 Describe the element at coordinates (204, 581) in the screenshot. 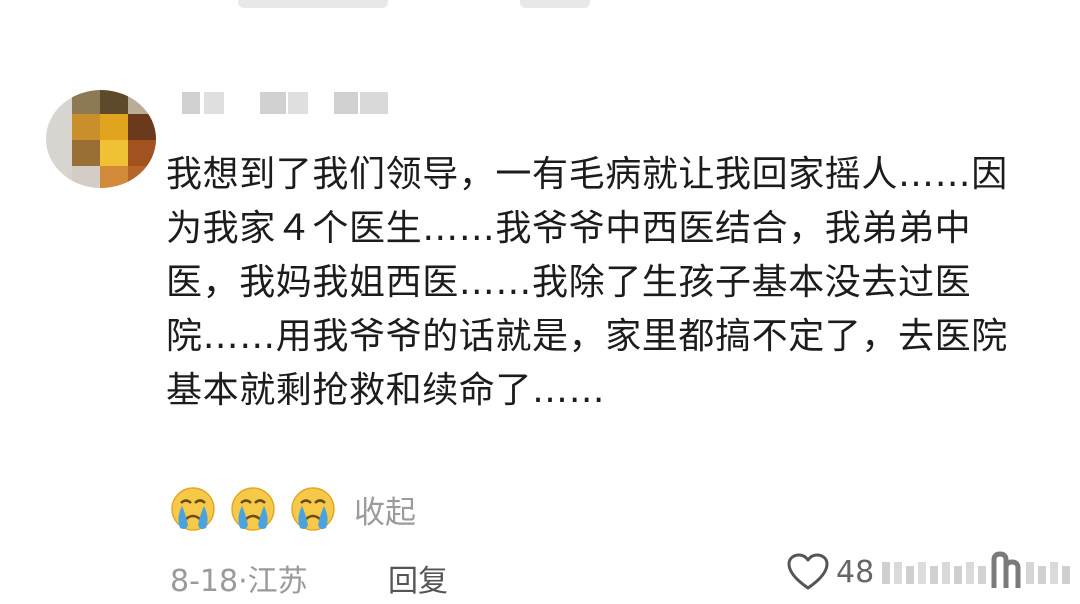

I see `comment-date: 8-18` at that location.